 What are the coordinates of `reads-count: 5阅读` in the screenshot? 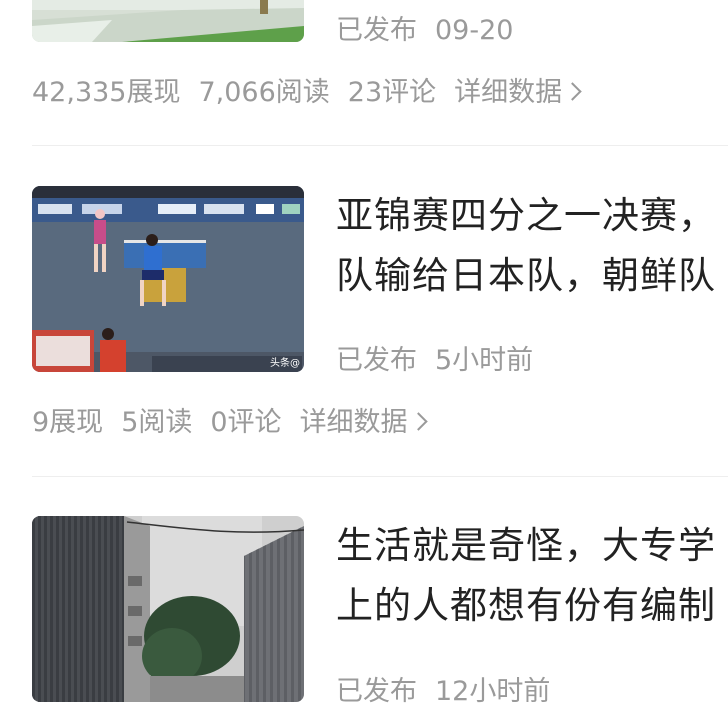 It's located at (157, 422).